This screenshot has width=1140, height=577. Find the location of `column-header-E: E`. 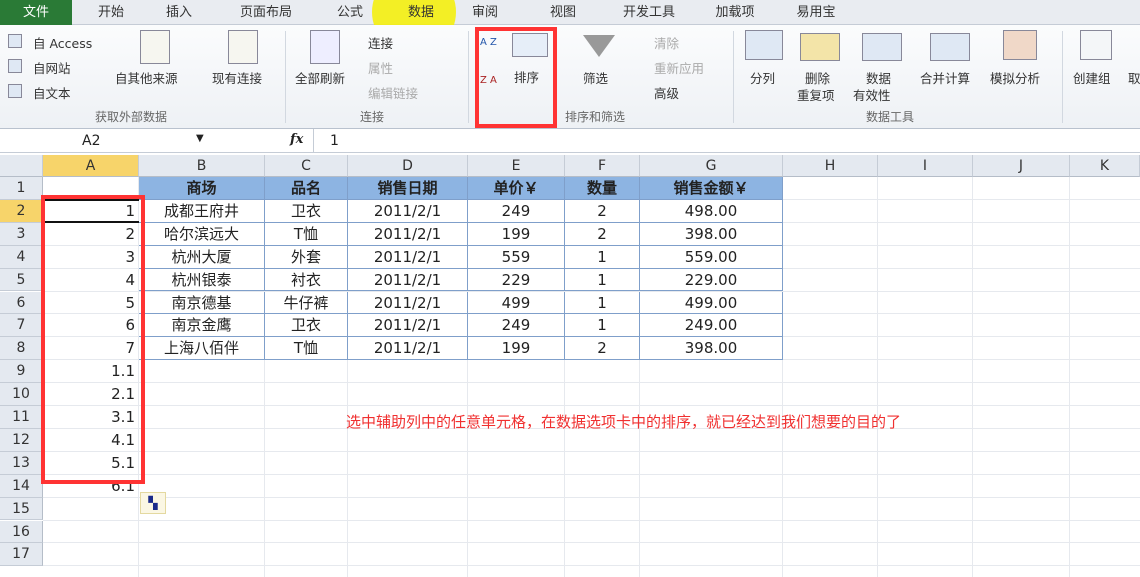

column-header-E: E is located at coordinates (516, 166).